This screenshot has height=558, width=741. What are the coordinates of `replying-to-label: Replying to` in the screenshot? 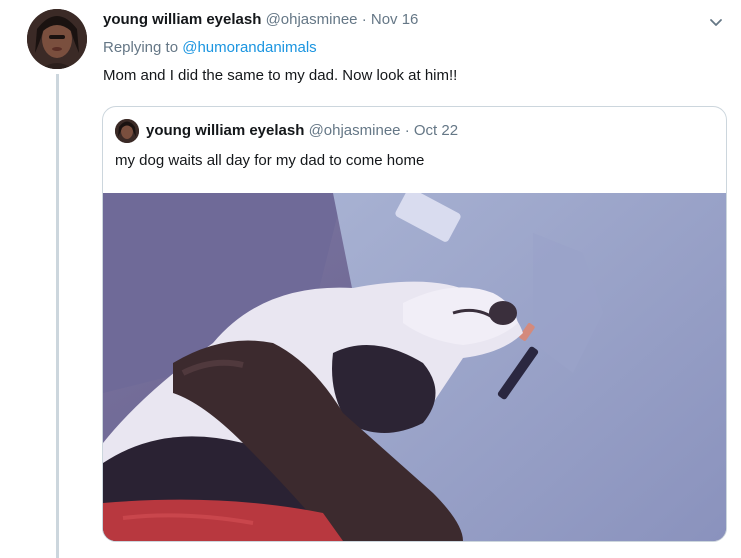 It's located at (141, 47).